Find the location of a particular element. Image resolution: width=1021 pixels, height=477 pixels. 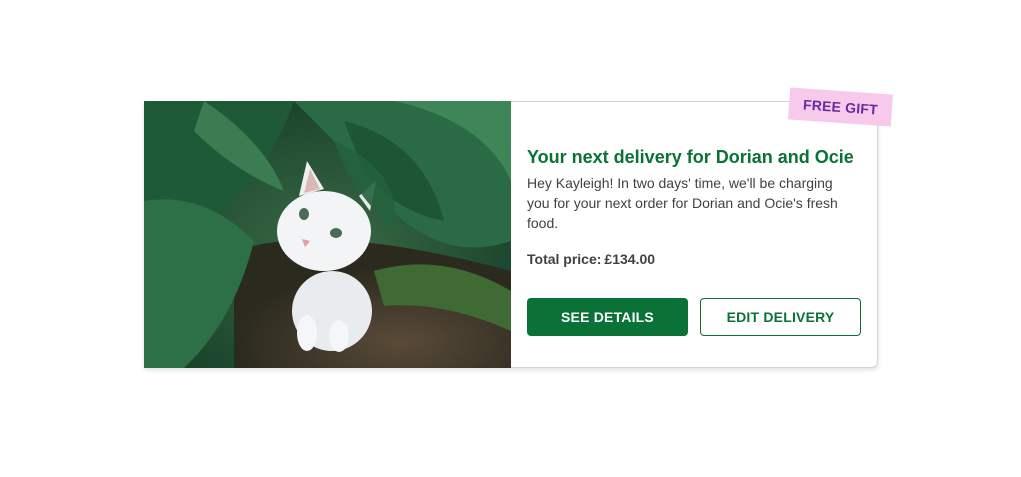

total-price: Total price: £134.00 is located at coordinates (694, 259).